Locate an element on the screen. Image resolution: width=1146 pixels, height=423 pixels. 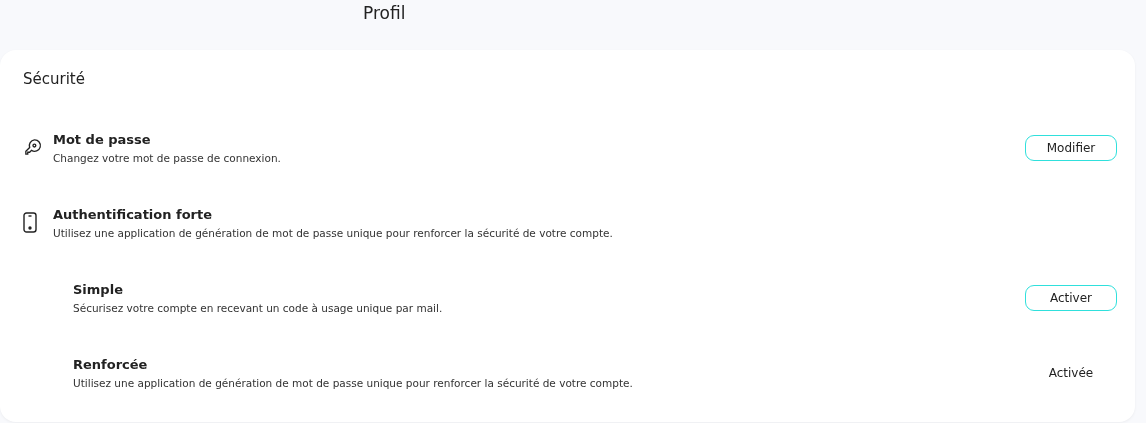
status-label: Activée is located at coordinates (1071, 372).